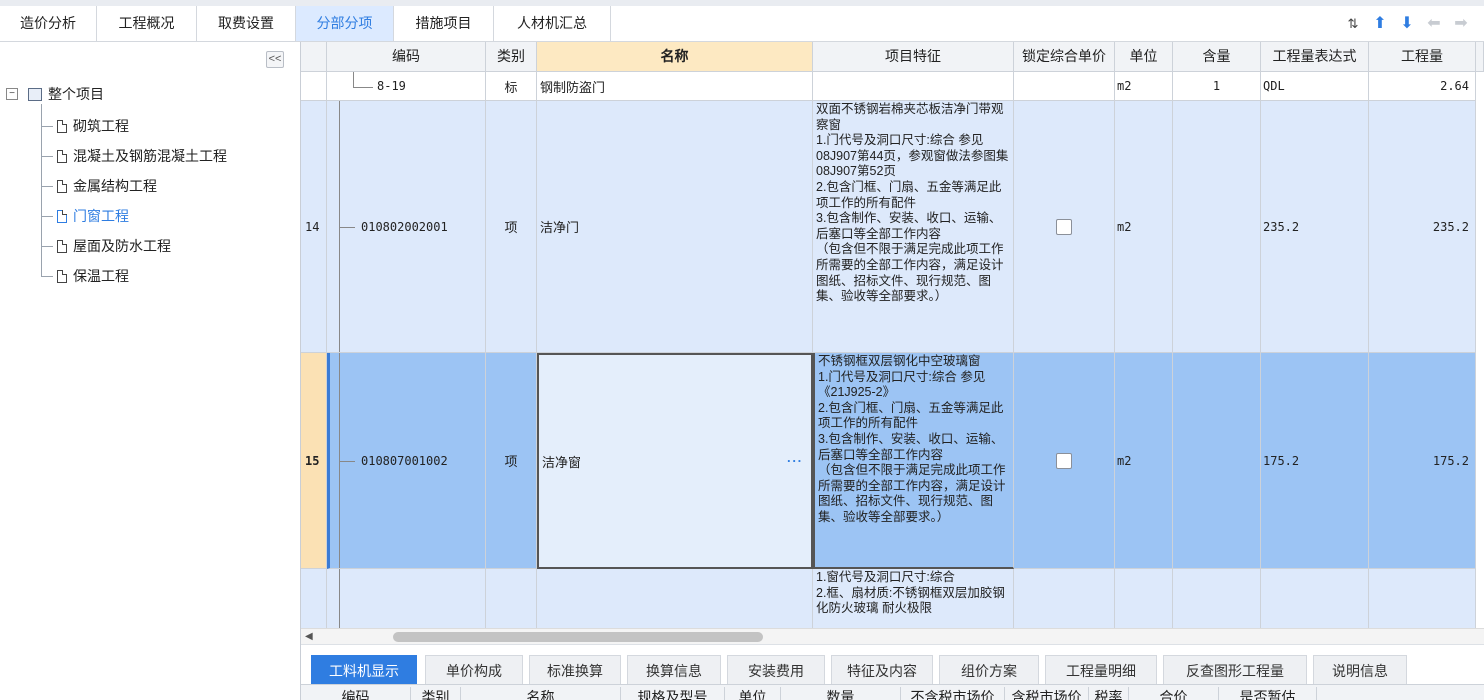  Describe the element at coordinates (150, 156) in the screenshot. I see `tree-item-label: 混凝土及钢筋混凝土工程` at that location.